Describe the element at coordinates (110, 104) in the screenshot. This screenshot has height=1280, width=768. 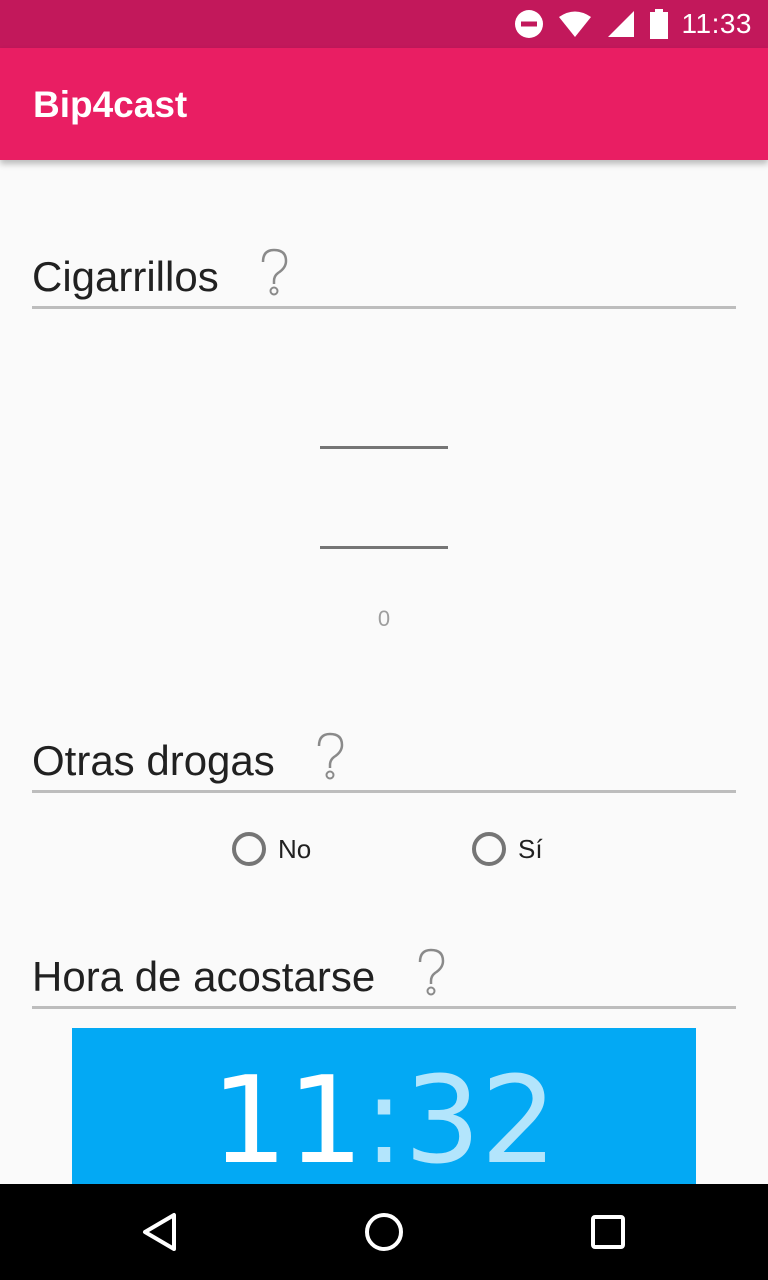
I see `app-title: Bip4cast` at that location.